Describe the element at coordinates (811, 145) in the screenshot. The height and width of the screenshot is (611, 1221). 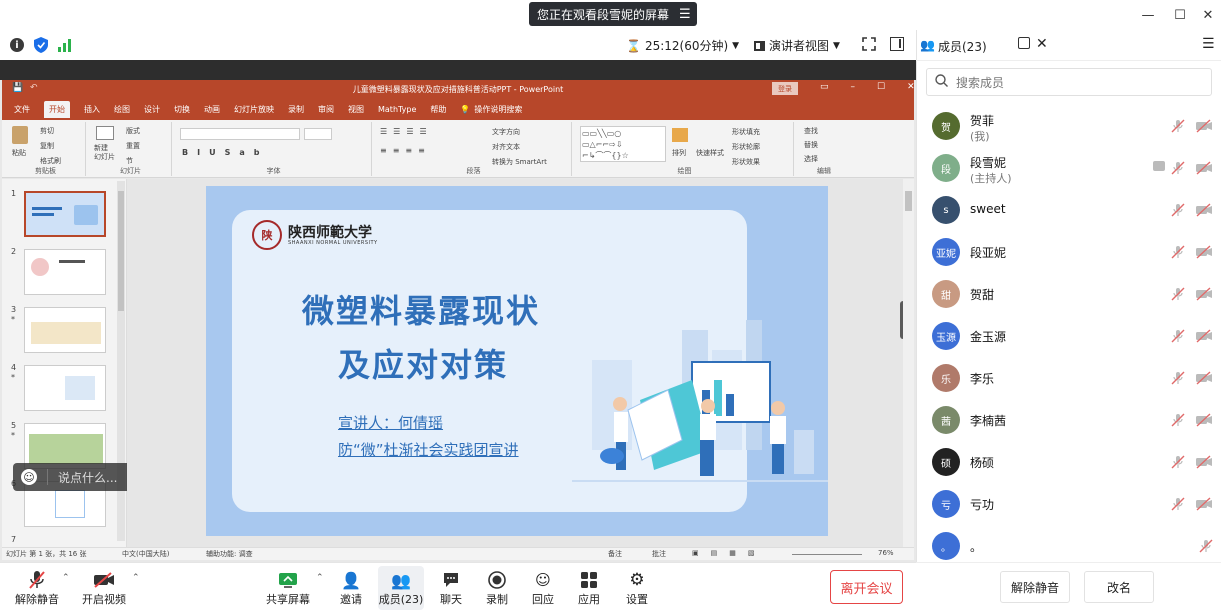
I see `replace-button: 替换` at that location.